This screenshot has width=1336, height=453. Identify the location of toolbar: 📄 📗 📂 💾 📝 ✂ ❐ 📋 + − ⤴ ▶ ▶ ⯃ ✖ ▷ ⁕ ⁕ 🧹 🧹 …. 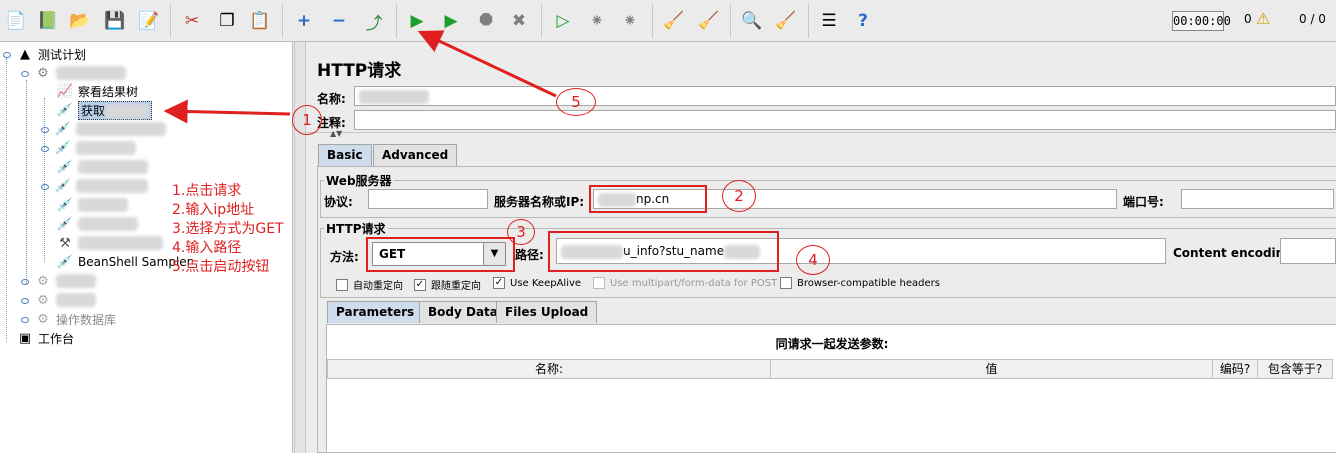
(668, 21).